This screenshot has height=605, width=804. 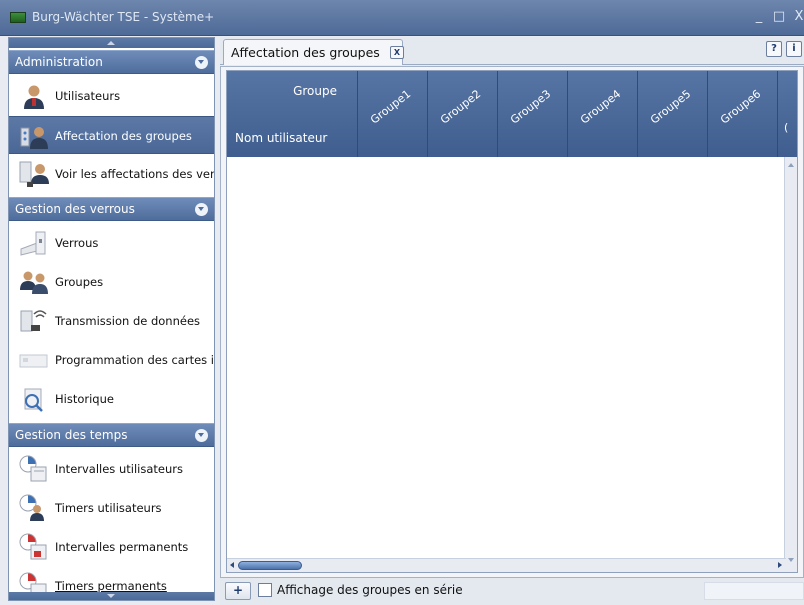 What do you see at coordinates (506, 565) in the screenshot?
I see `horizontal-scrollbar` at bounding box center [506, 565].